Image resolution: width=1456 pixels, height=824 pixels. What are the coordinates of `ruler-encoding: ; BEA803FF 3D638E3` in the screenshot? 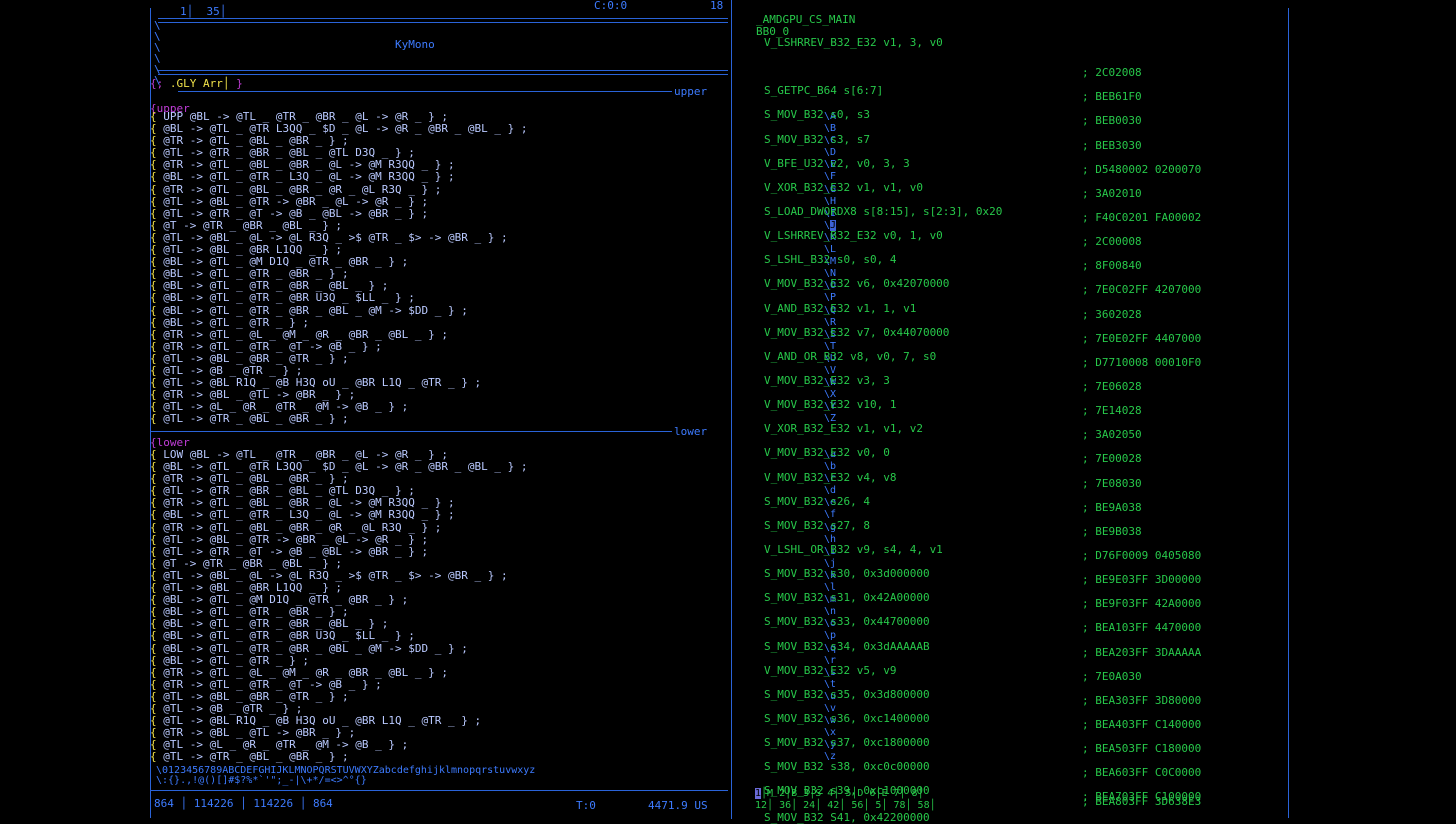 It's located at (1142, 801).